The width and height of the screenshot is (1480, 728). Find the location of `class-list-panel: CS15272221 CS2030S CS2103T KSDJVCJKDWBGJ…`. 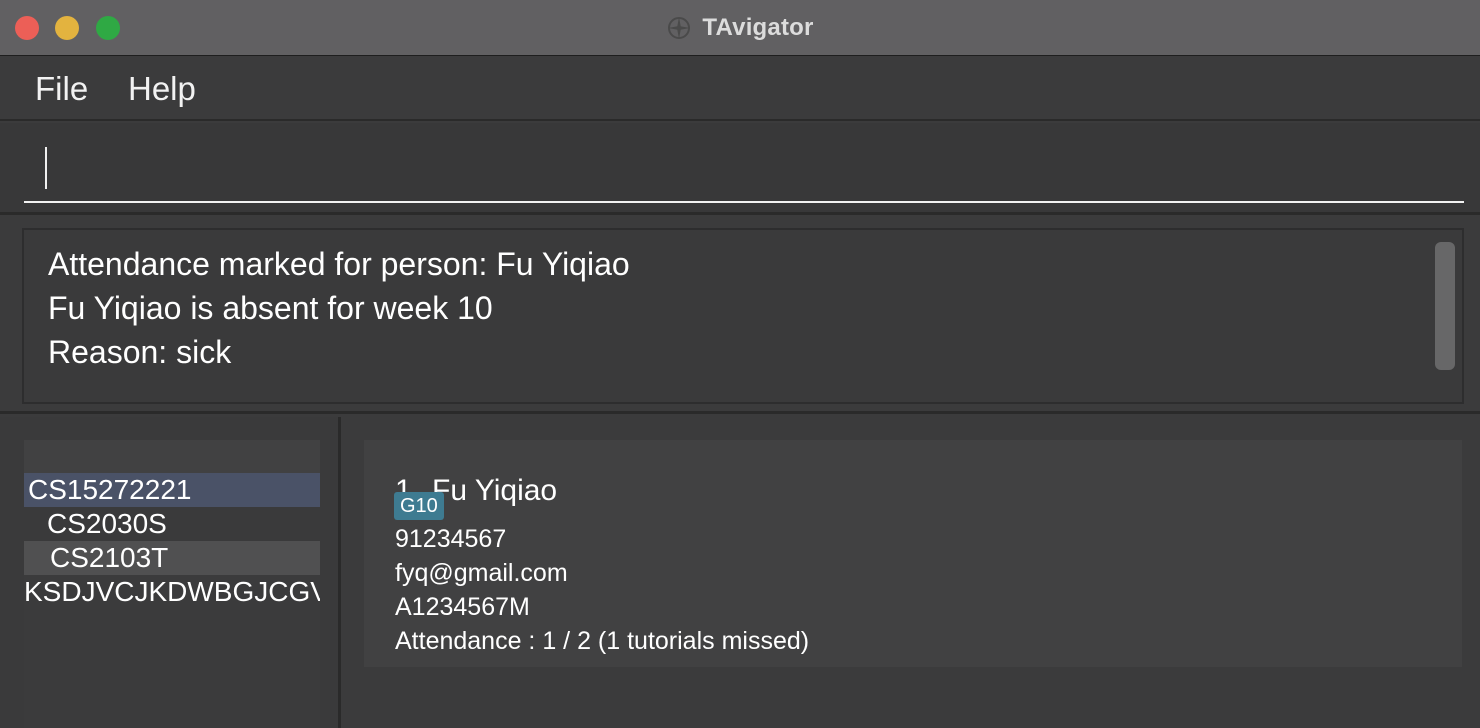

class-list-panel: CS15272221 CS2030S CS2103T KSDJVCJKDWBGJ… is located at coordinates (170, 572).